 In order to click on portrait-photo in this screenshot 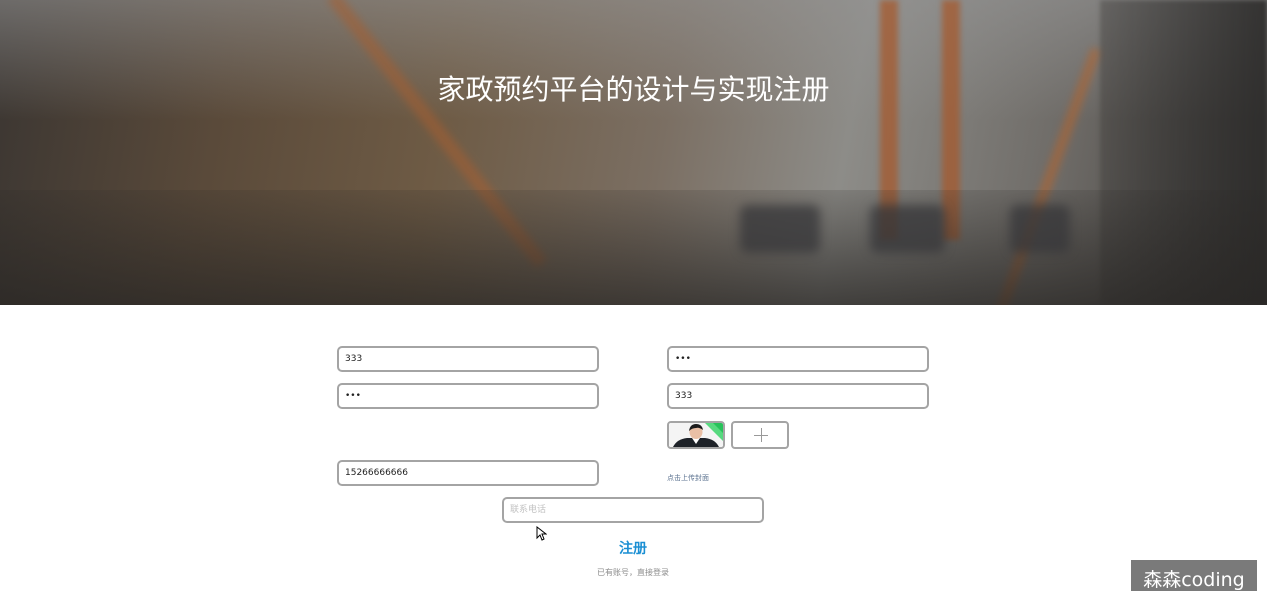, I will do `click(696, 435)`.